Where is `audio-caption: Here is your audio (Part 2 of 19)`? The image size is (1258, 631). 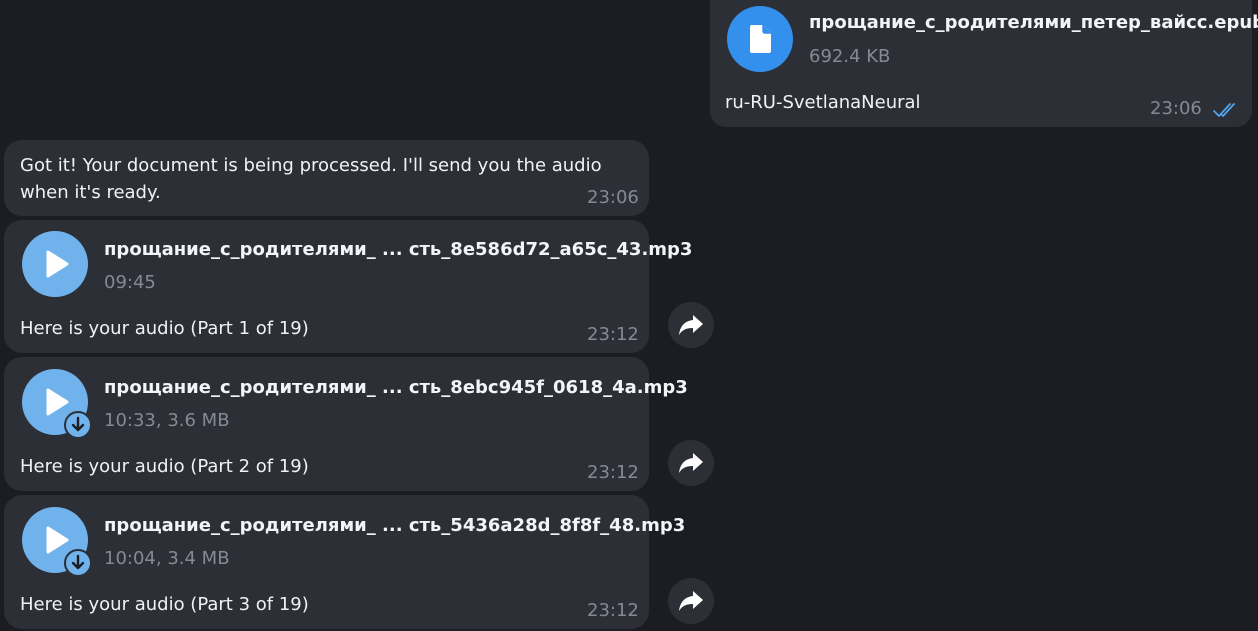
audio-caption: Here is your audio (Part 2 of 19) is located at coordinates (164, 466).